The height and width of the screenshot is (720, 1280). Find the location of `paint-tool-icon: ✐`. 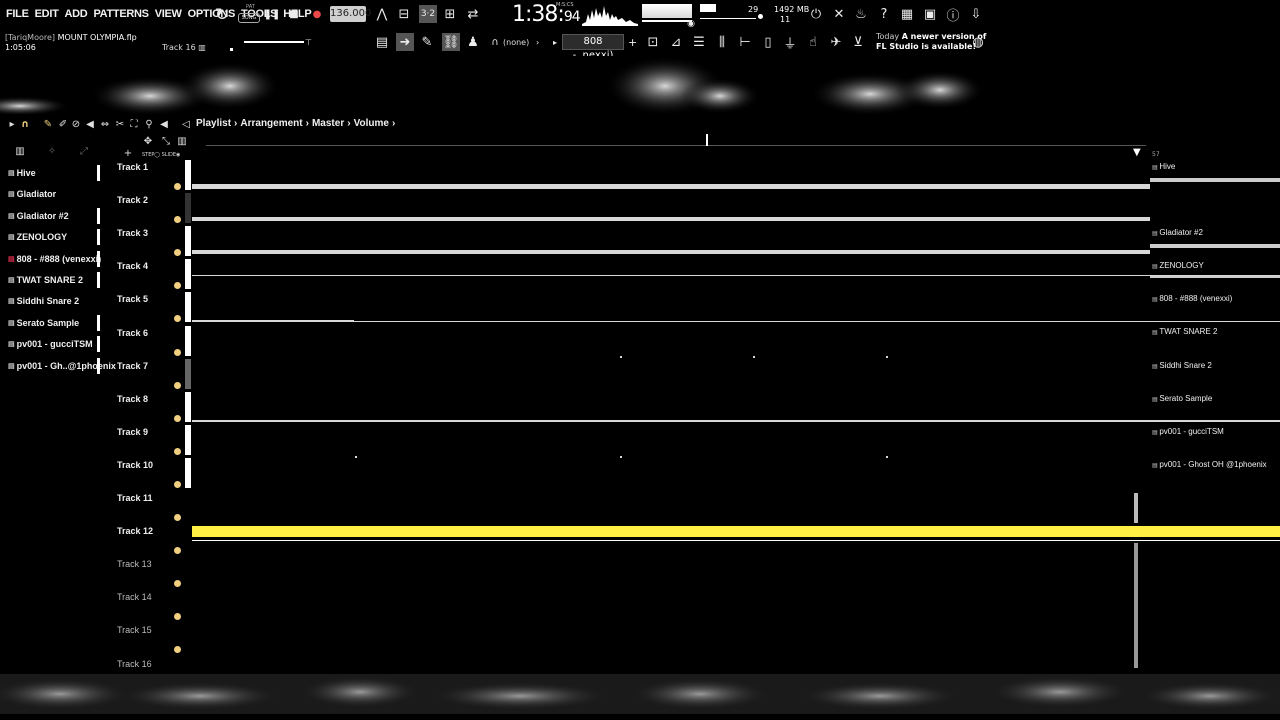

paint-tool-icon: ✐ is located at coordinates (63, 124).